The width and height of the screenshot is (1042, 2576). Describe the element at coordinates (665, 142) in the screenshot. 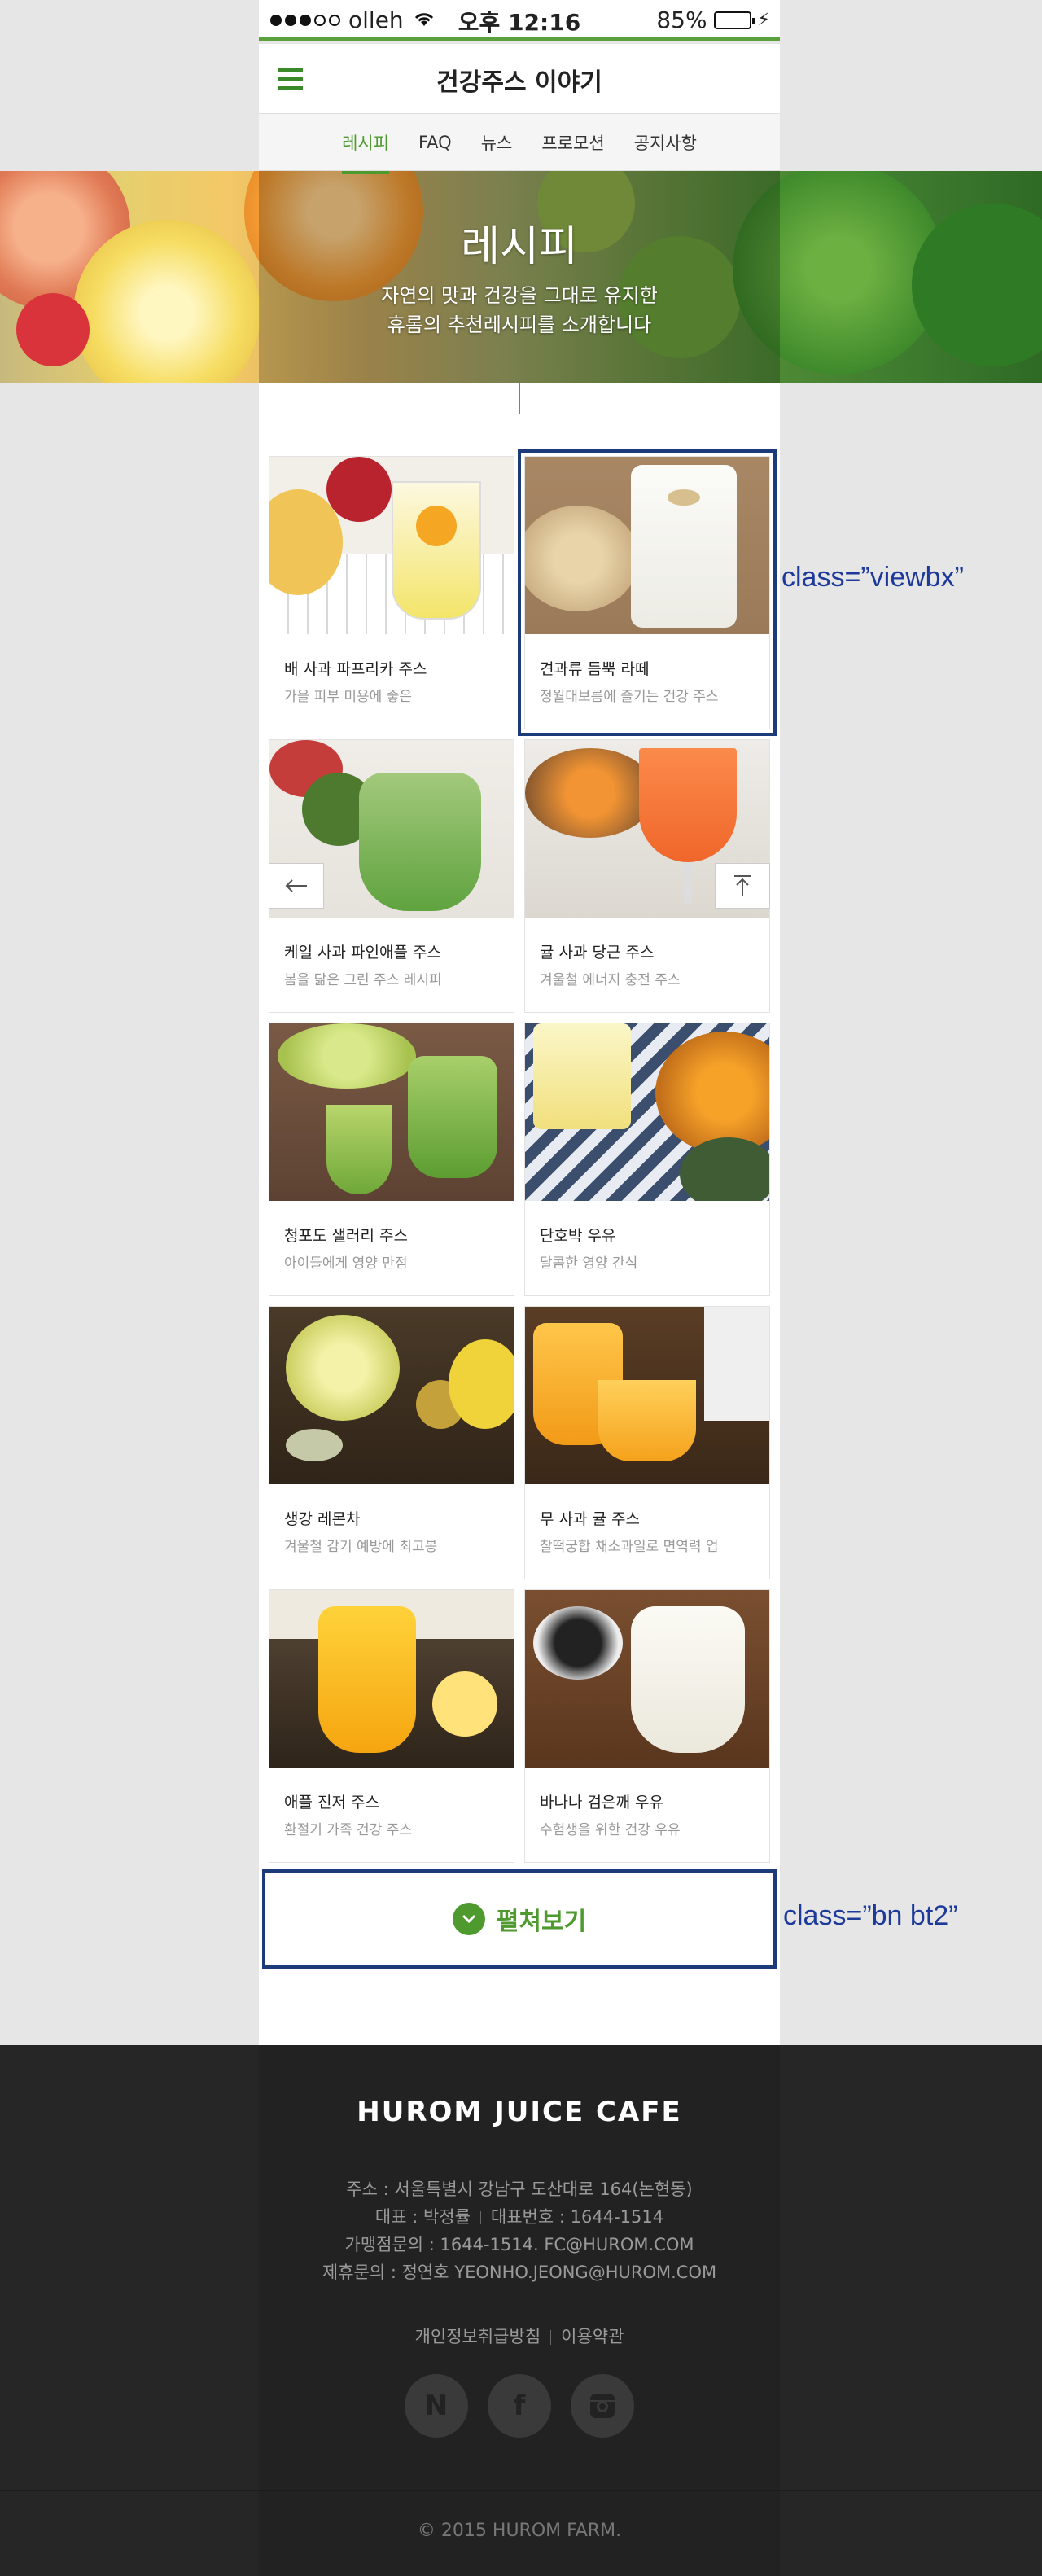

I see `tab-notice: 공지사항` at that location.